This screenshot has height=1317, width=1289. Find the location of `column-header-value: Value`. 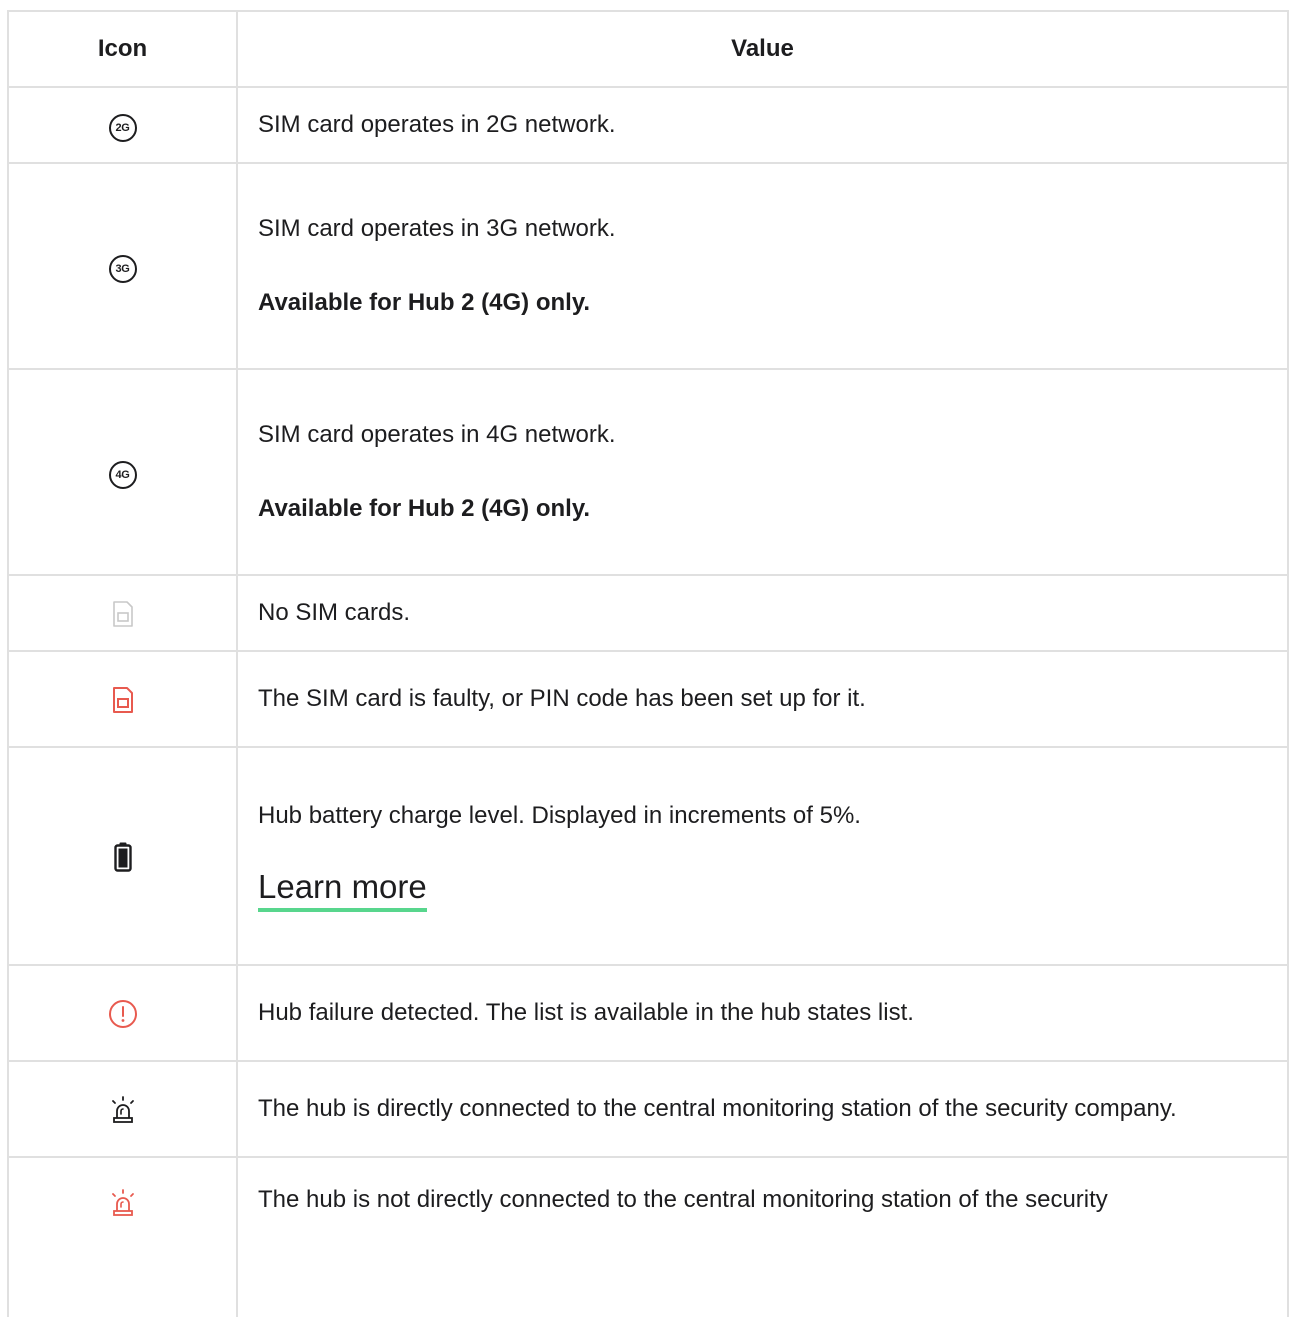

column-header-value: Value is located at coordinates (762, 49).